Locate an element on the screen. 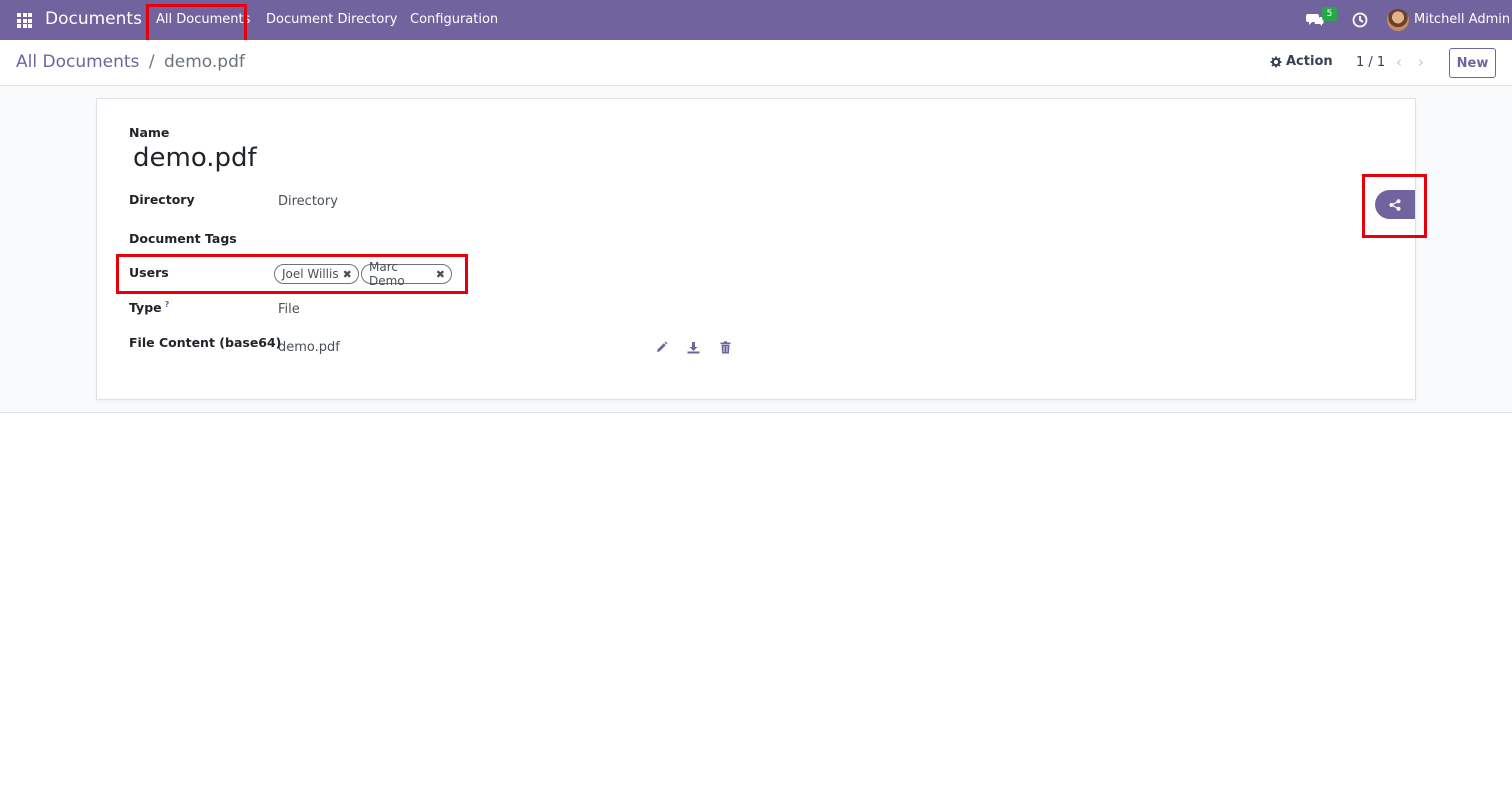 This screenshot has height=804, width=1512. new-button: New is located at coordinates (1472, 63).